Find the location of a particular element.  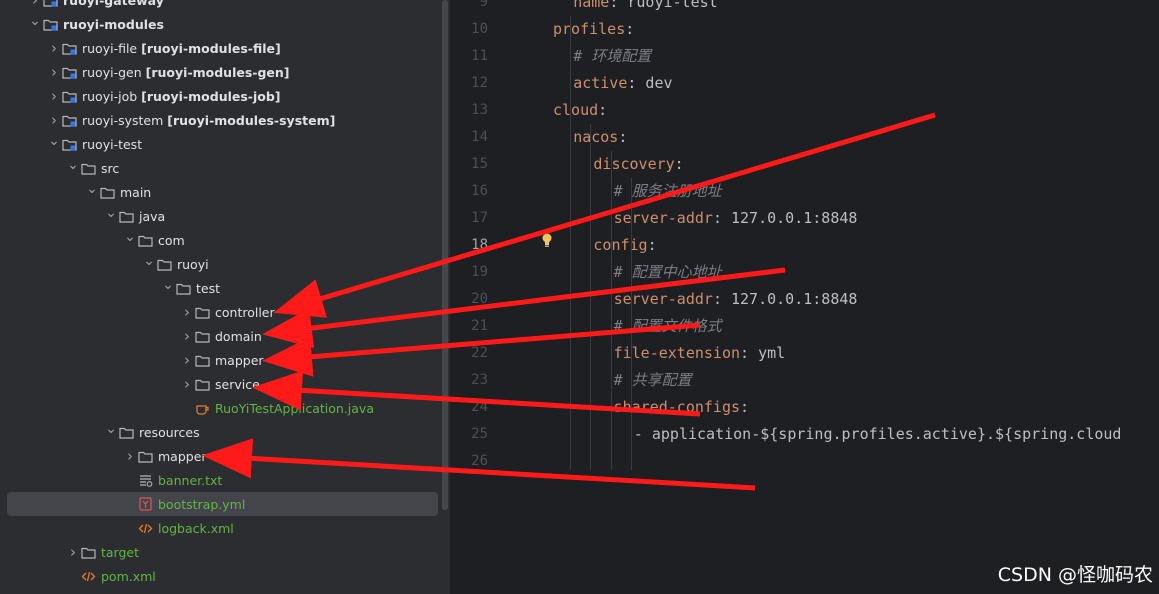

tree-item-label: ruoyi-test is located at coordinates (112, 144).